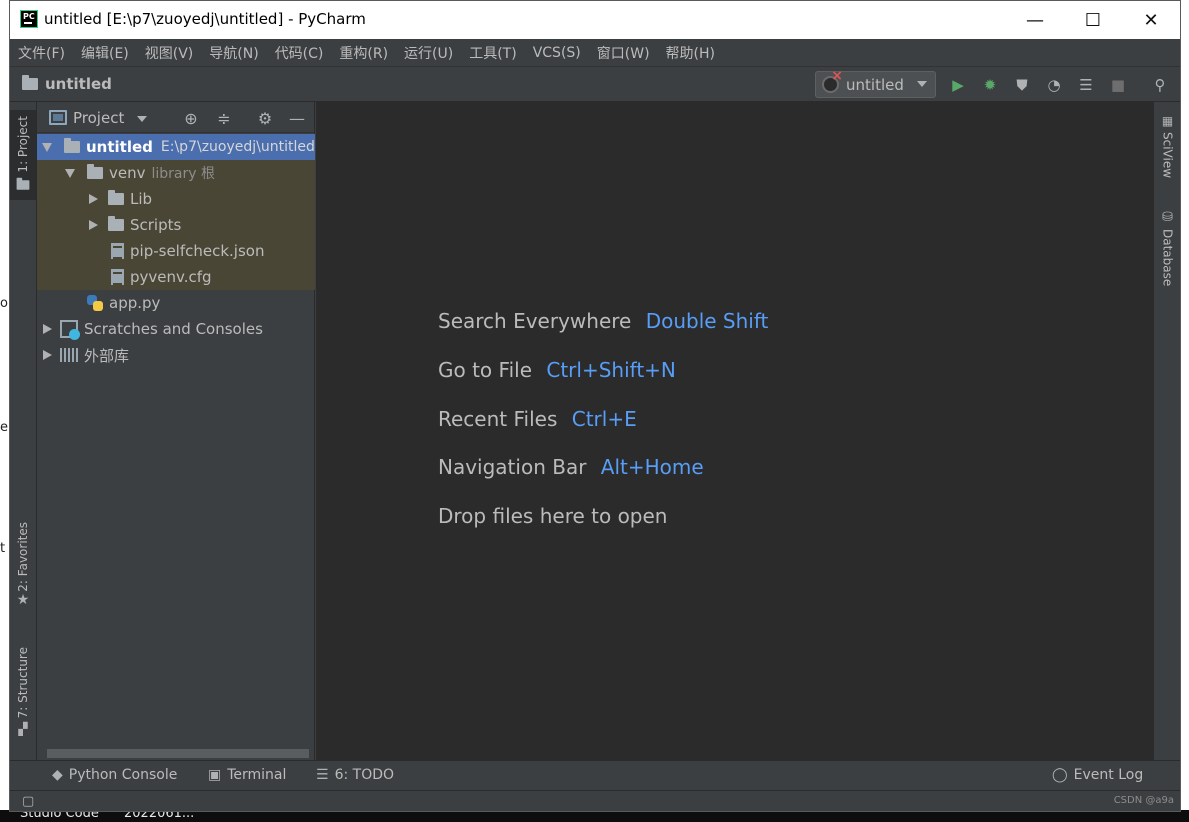  What do you see at coordinates (512, 467) in the screenshot?
I see `hint-label: Navigation Bar` at bounding box center [512, 467].